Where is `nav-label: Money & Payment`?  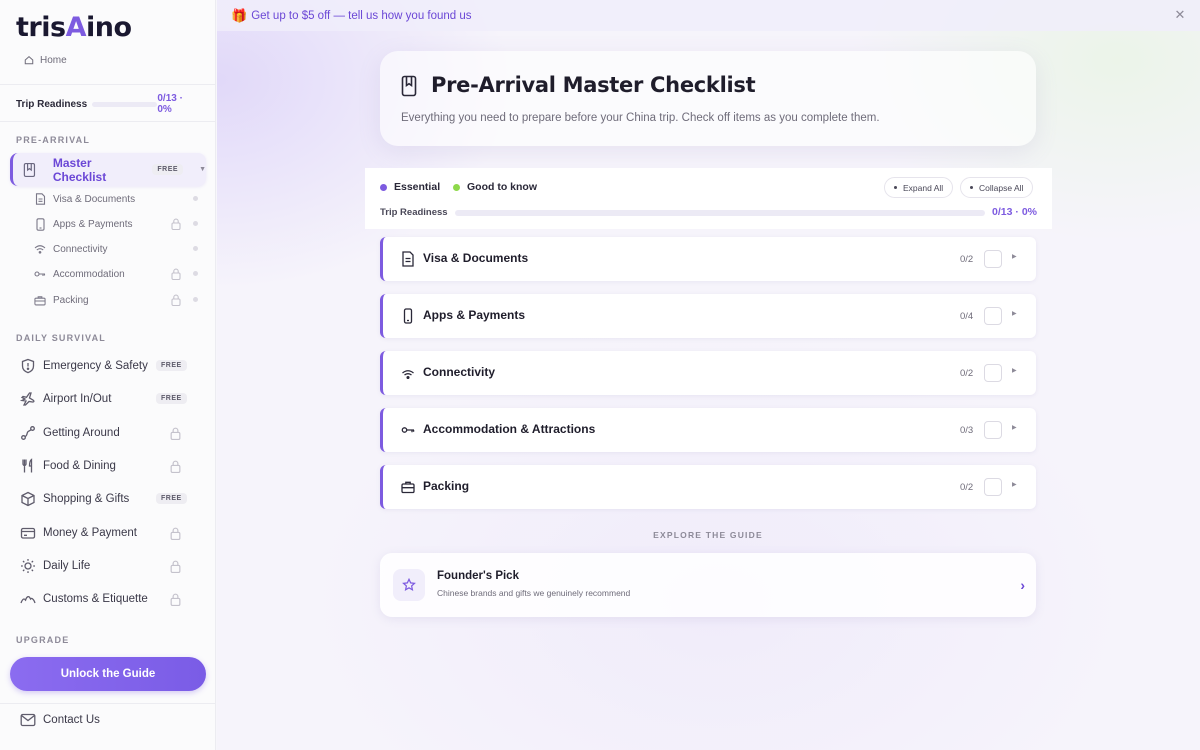
nav-label: Money & Payment is located at coordinates (90, 533).